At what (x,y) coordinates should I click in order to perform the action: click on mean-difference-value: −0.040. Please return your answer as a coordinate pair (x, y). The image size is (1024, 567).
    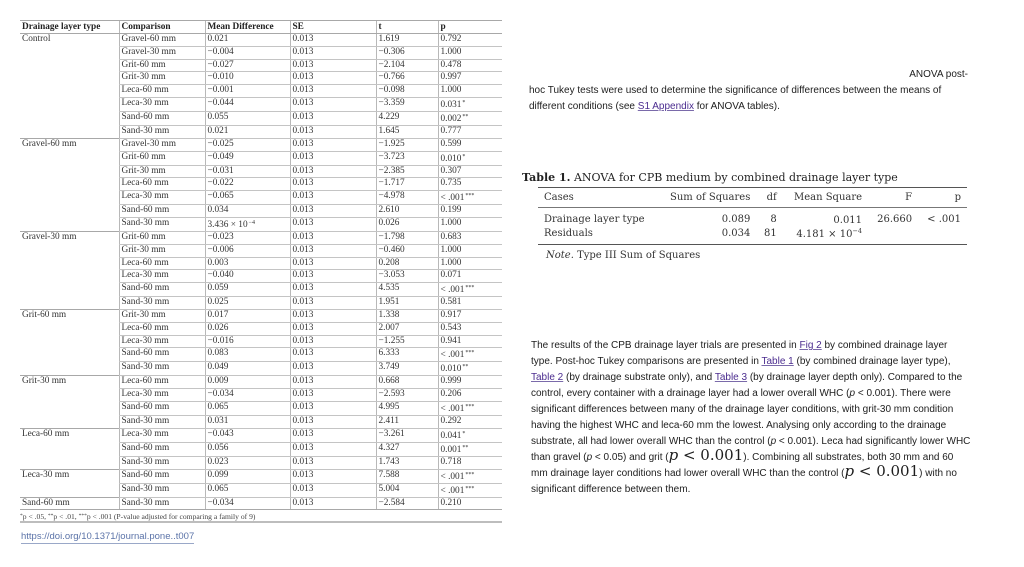
    Looking at the image, I should click on (220, 275).